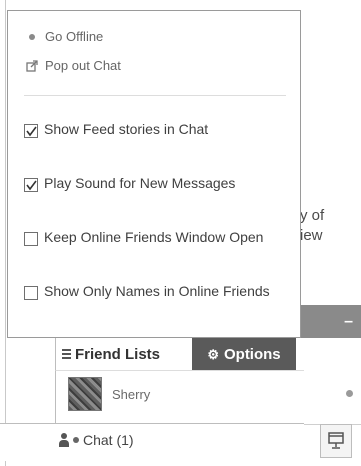 The width and height of the screenshot is (361, 466). I want to click on option-label: Keep Online Friends Window Open, so click(154, 237).